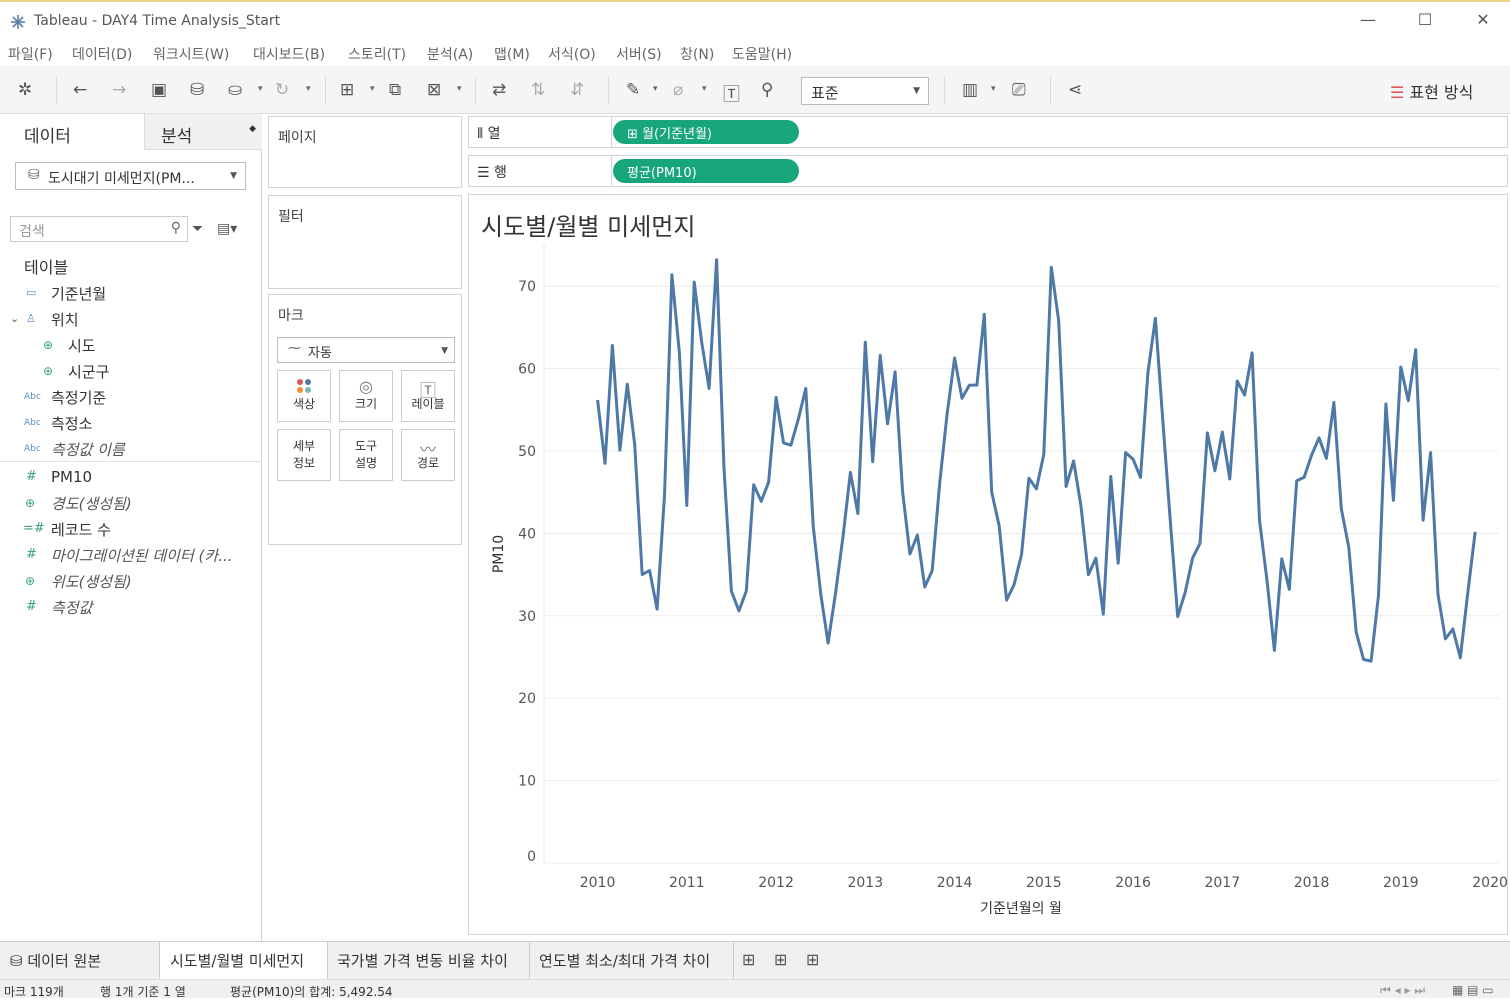 Image resolution: width=1510 pixels, height=1000 pixels. What do you see at coordinates (988, 132) in the screenshot?
I see `columns-shelf: ⦀ 열 ⊞ 월(기준년월)` at bounding box center [988, 132].